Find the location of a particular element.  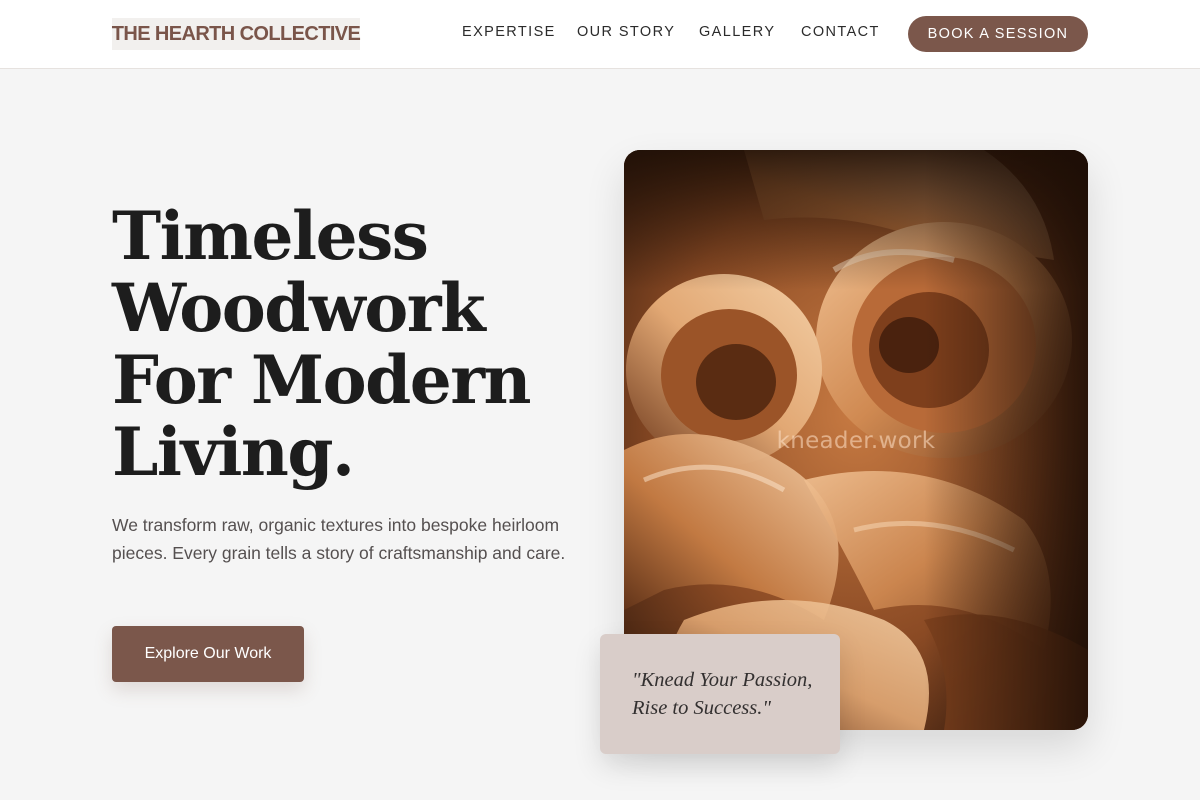

hero-title-line: Timeless is located at coordinates (270, 236).